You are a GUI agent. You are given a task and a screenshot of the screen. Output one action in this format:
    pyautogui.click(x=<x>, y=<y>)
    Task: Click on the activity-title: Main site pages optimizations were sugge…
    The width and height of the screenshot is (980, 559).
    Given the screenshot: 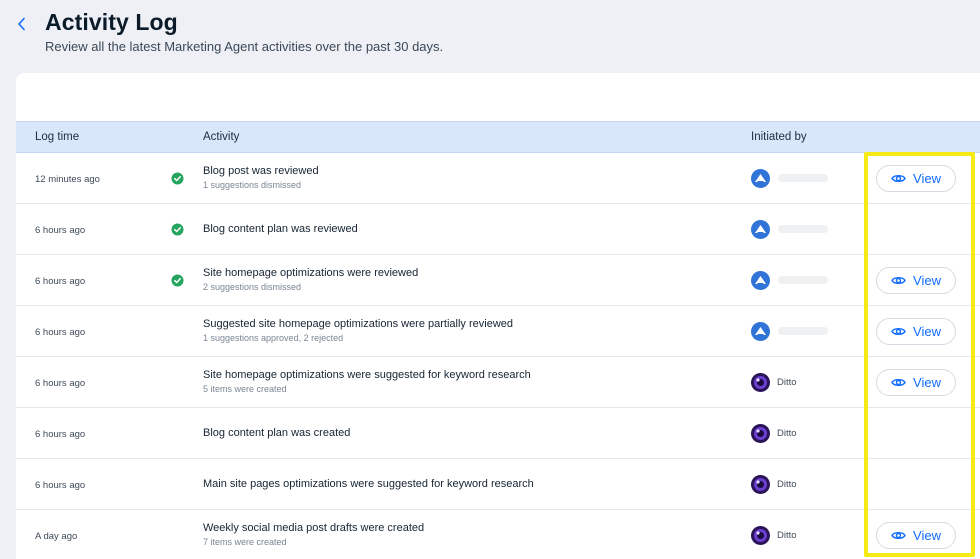 What is the action you would take?
    pyautogui.click(x=368, y=483)
    